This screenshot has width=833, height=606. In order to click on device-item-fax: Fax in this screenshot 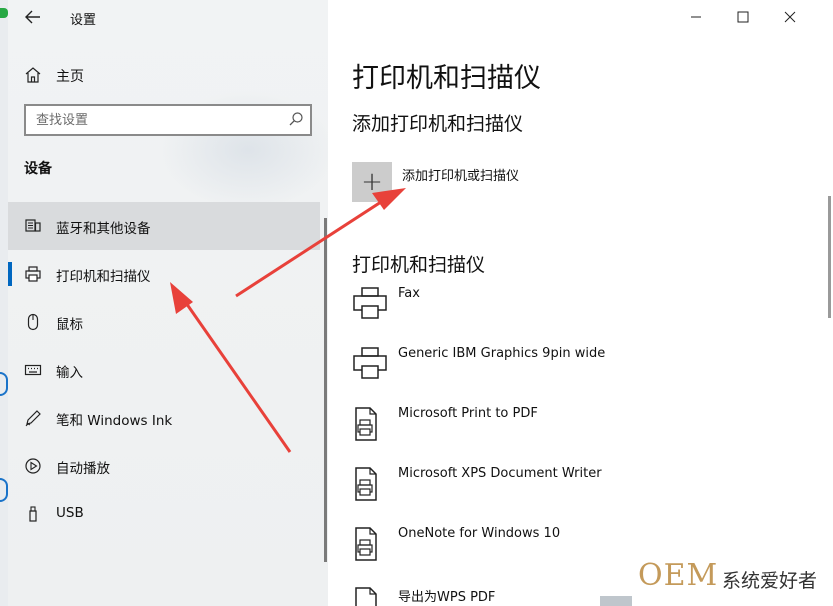, I will do `click(587, 311)`.